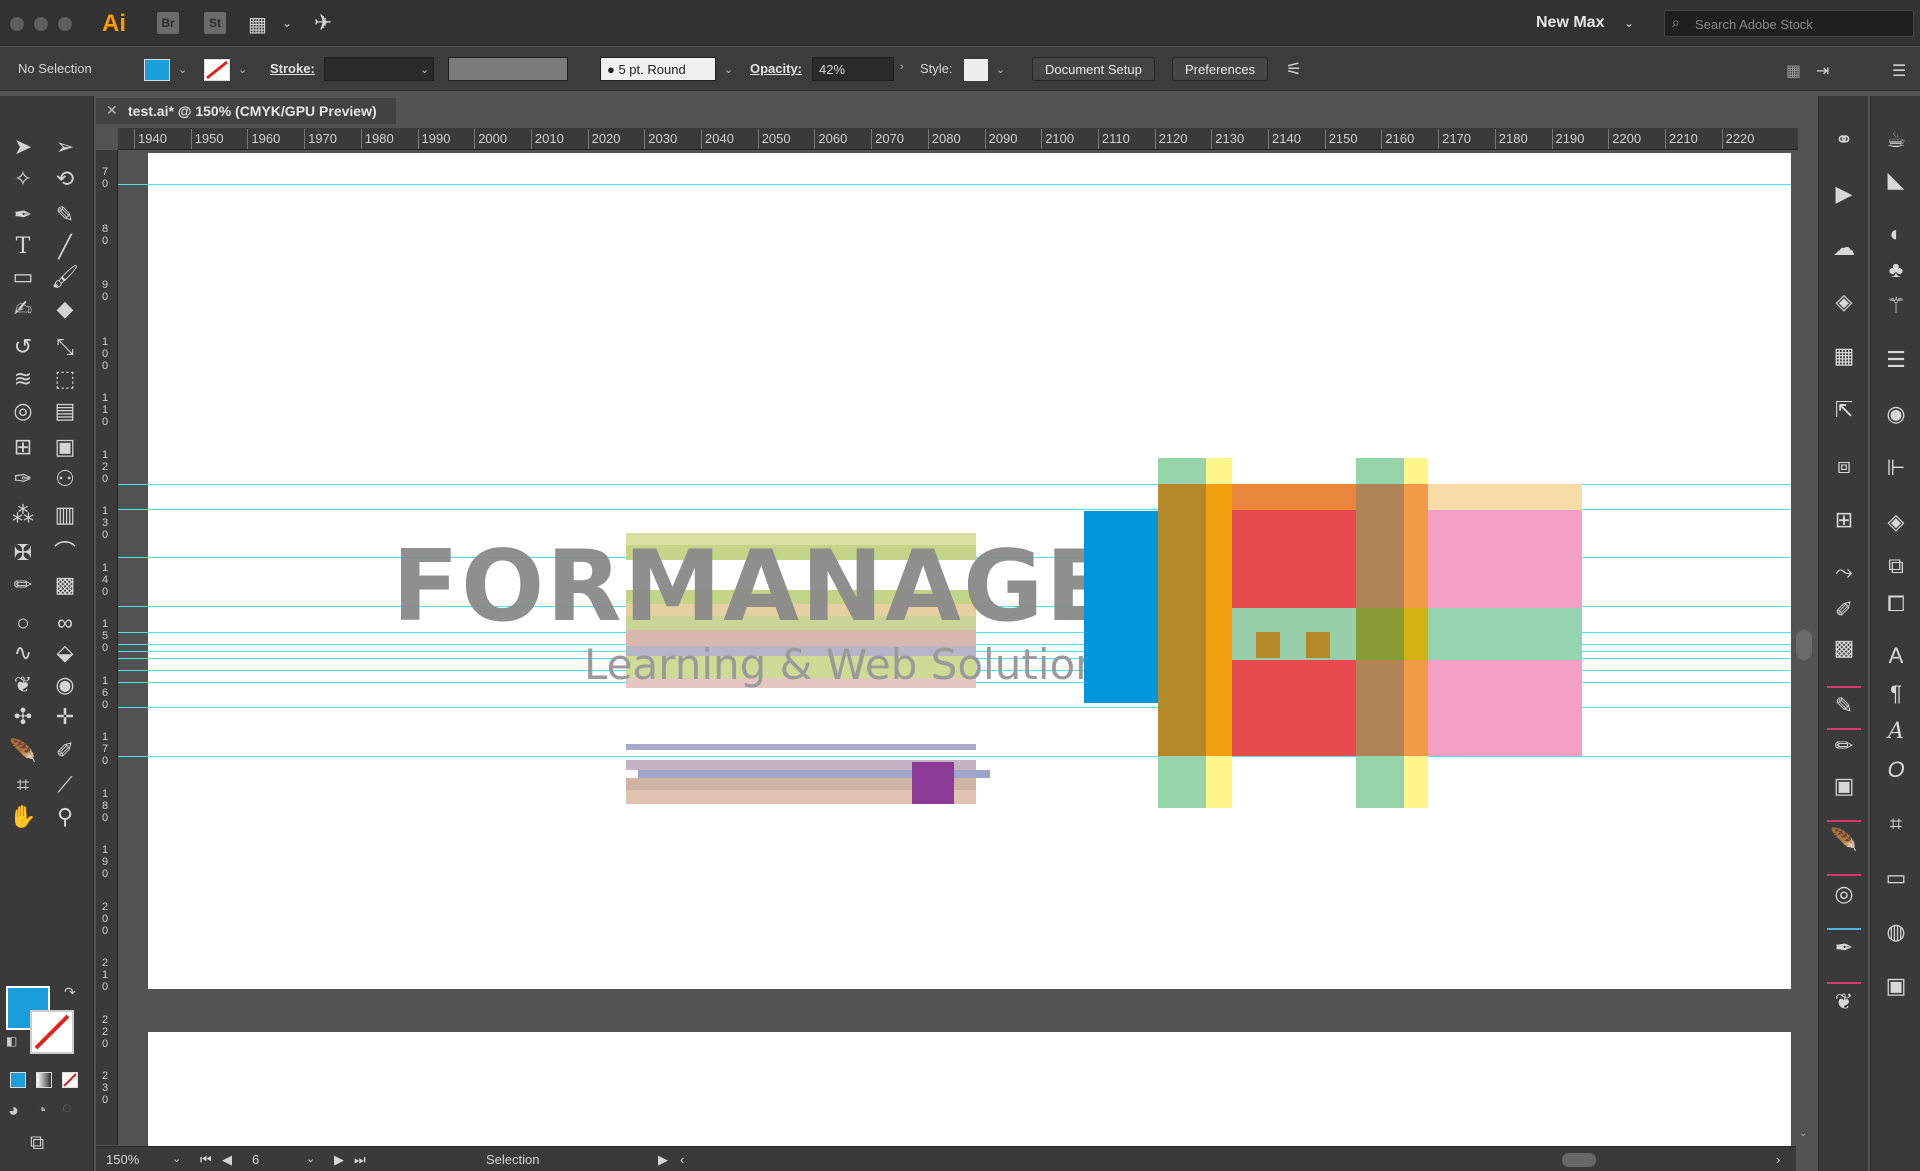 The height and width of the screenshot is (1171, 1920). Describe the element at coordinates (1182, 782) in the screenshot. I see `green-foot-left` at that location.